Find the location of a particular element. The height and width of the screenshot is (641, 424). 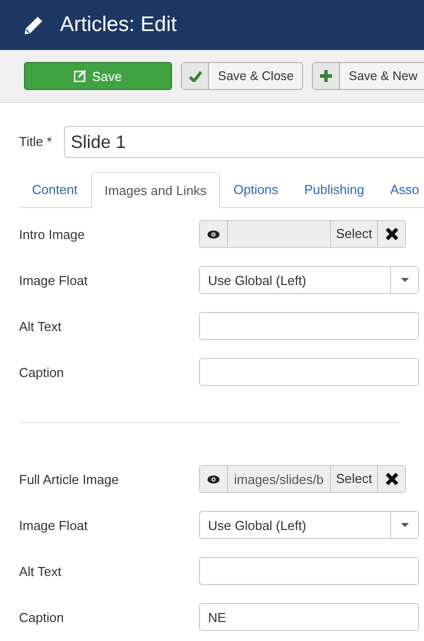

text-field: NE is located at coordinates (309, 617).